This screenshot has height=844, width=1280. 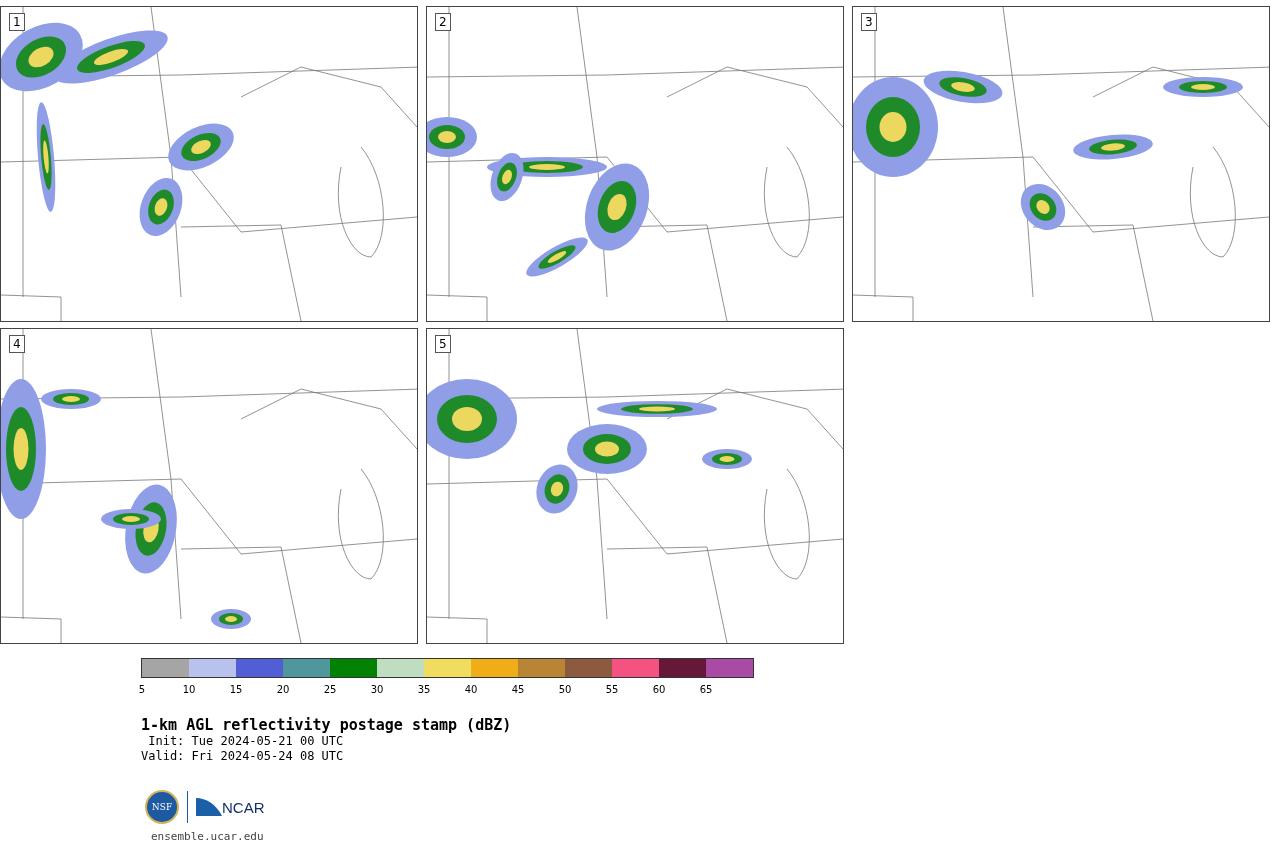 What do you see at coordinates (283, 689) in the screenshot?
I see `tick-label: 20` at bounding box center [283, 689].